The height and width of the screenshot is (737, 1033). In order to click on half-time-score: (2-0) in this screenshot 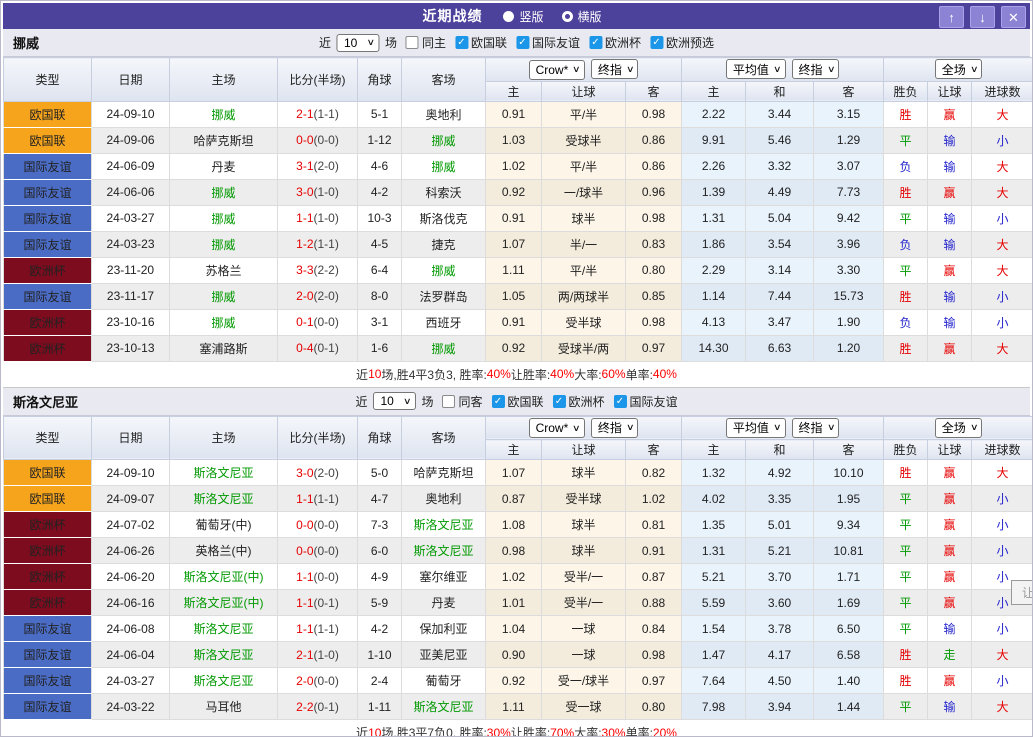, I will do `click(326, 472)`.